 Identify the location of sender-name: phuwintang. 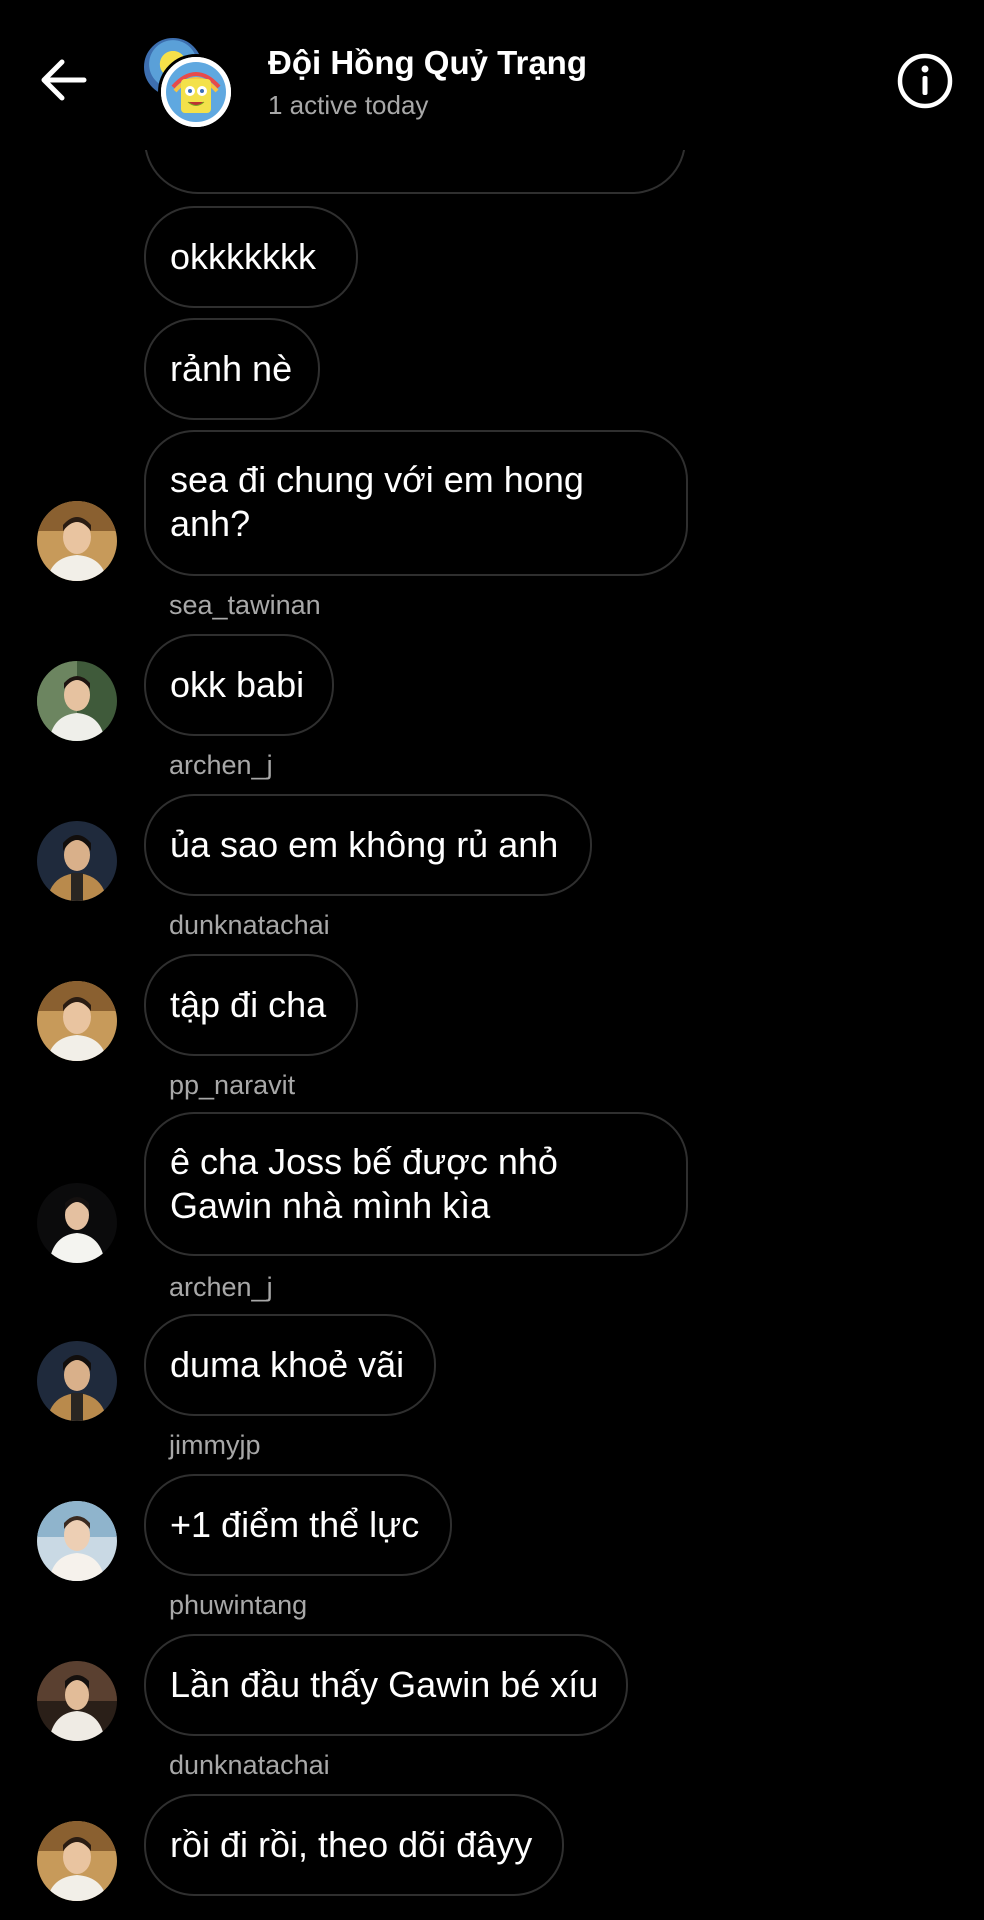
(238, 1605).